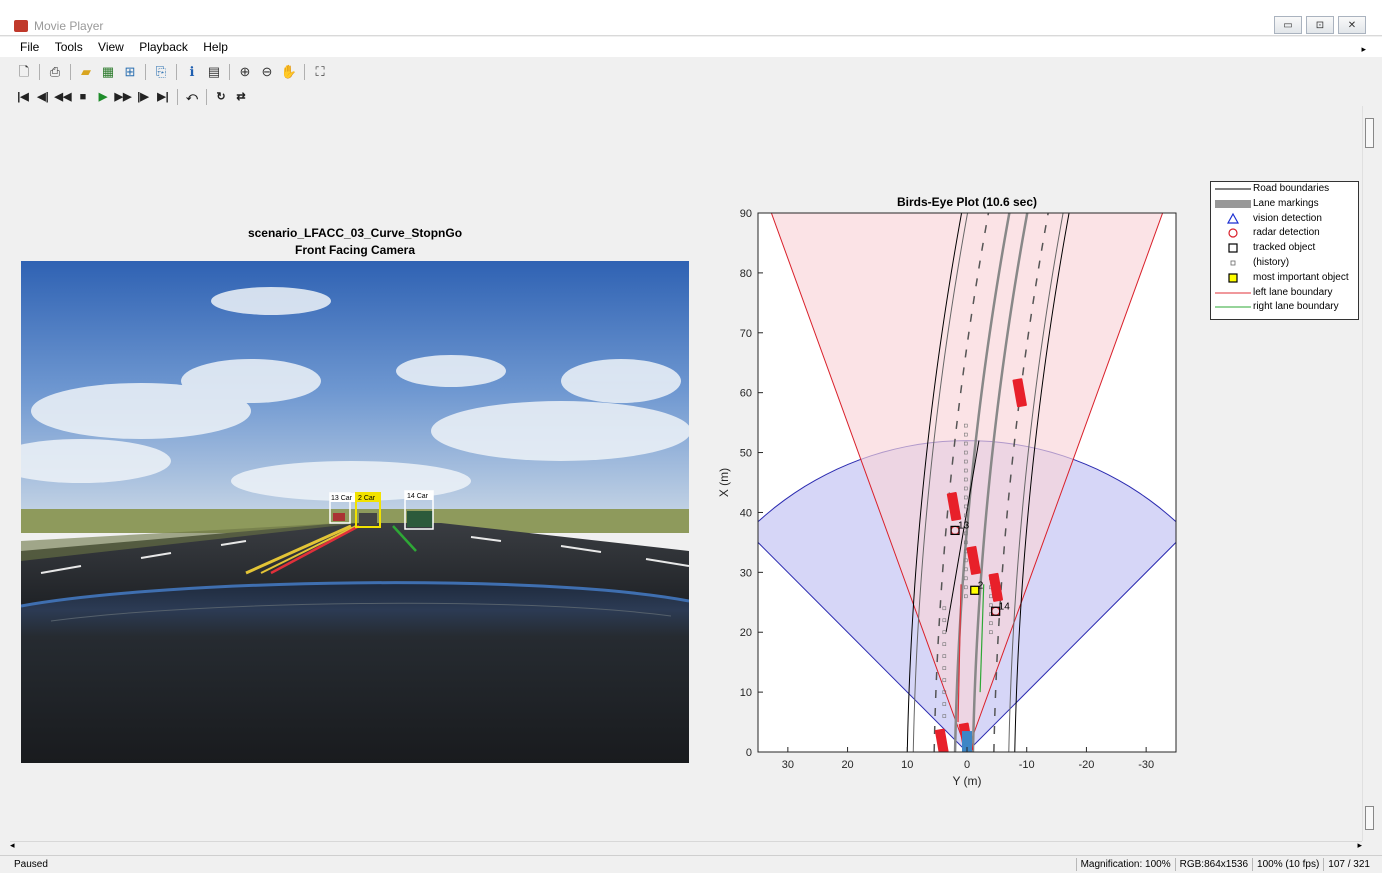  What do you see at coordinates (1359, 845) in the screenshot?
I see `scroll-right-icon: ▸` at bounding box center [1359, 845].